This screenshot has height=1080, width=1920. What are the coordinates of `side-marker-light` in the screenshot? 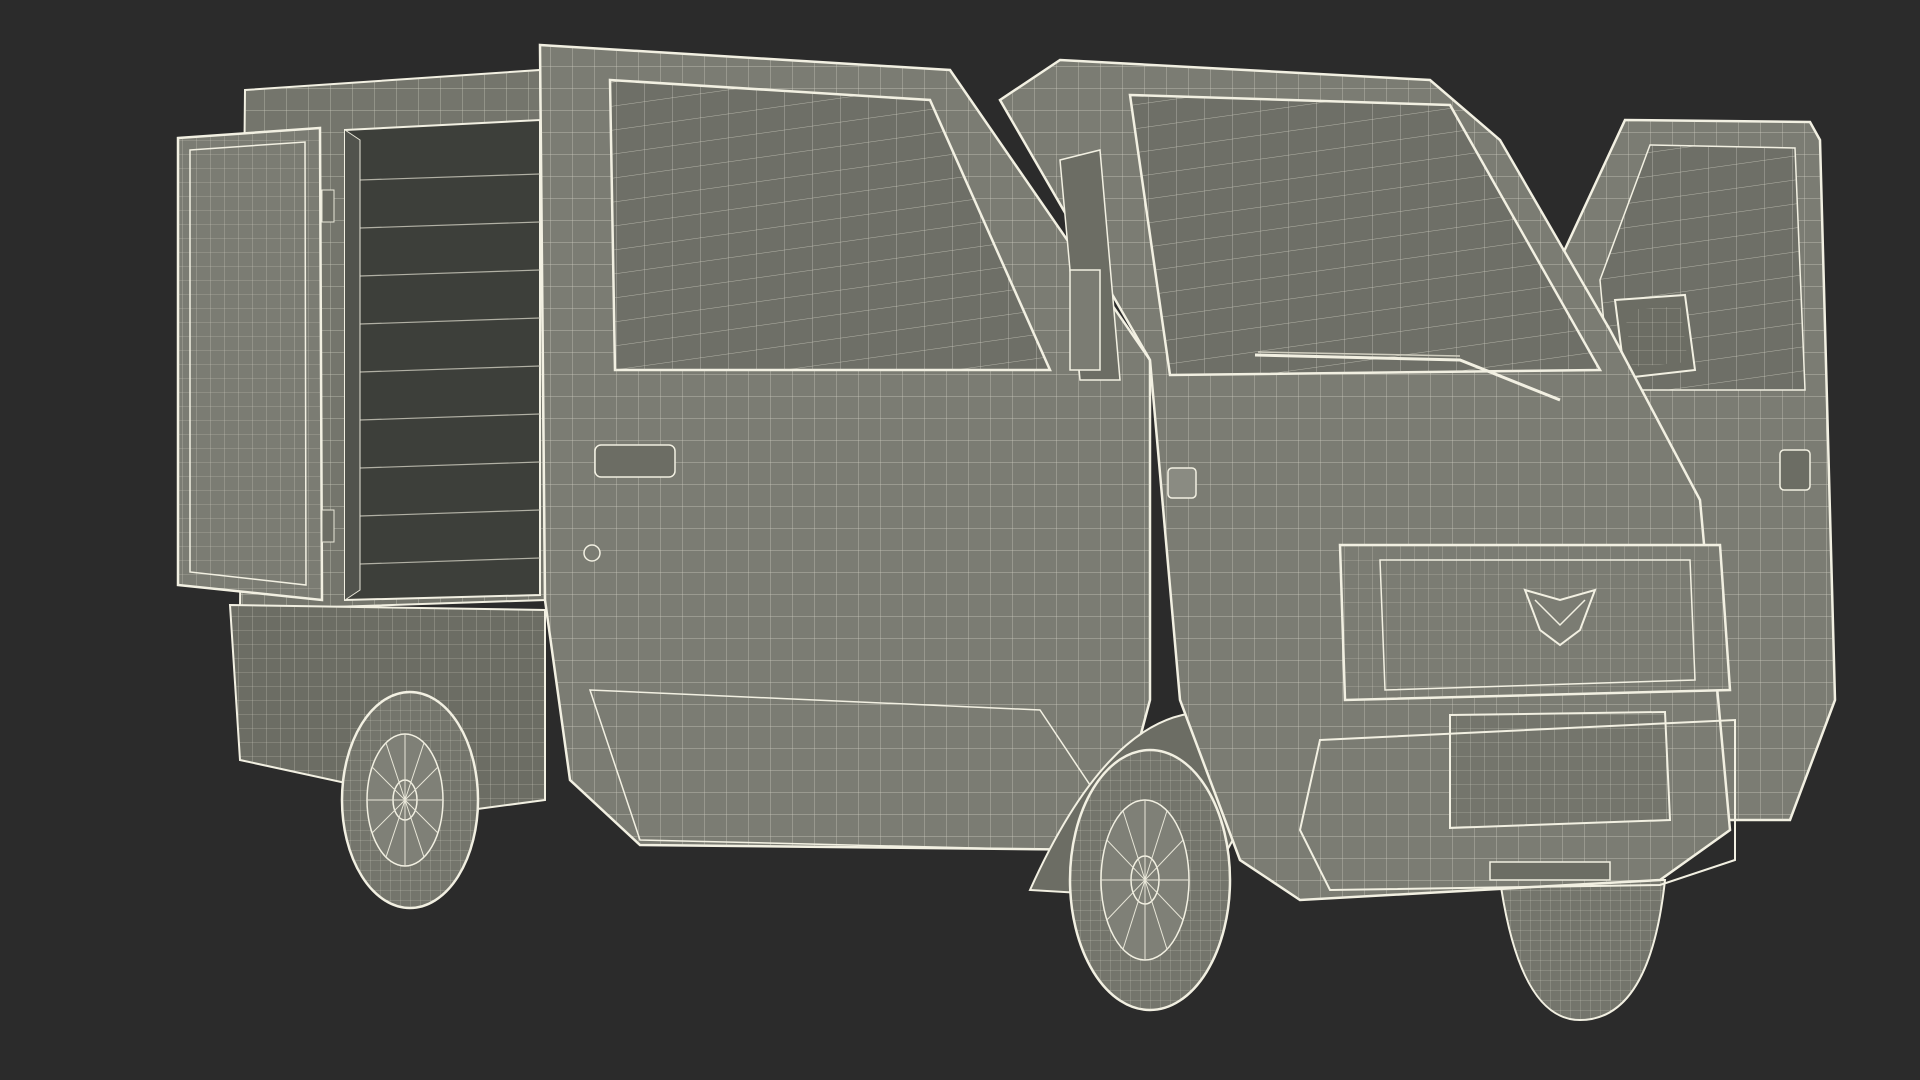 It's located at (1182, 483).